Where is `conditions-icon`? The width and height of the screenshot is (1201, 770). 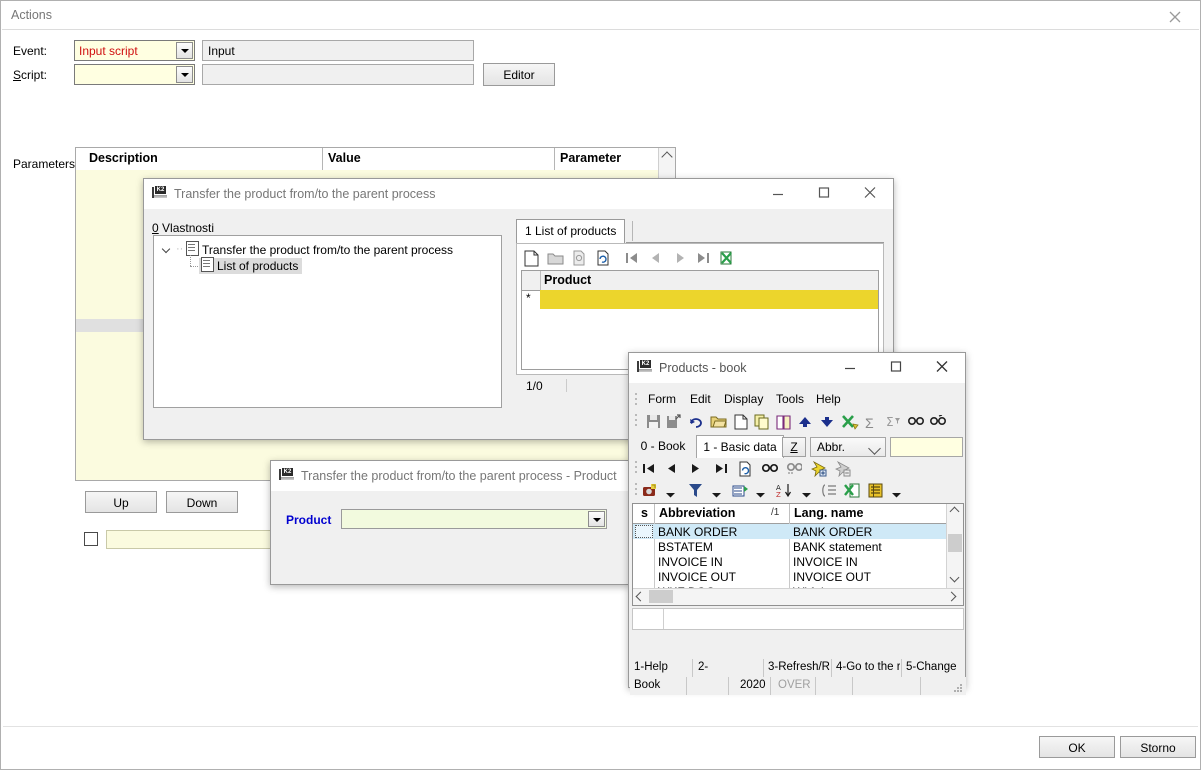
conditions-icon is located at coordinates (741, 492).